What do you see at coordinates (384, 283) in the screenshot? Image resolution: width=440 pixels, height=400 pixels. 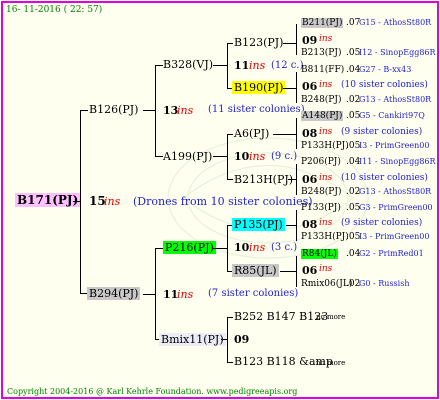 I see `g5-origin-code: G0 - Russish` at bounding box center [384, 283].